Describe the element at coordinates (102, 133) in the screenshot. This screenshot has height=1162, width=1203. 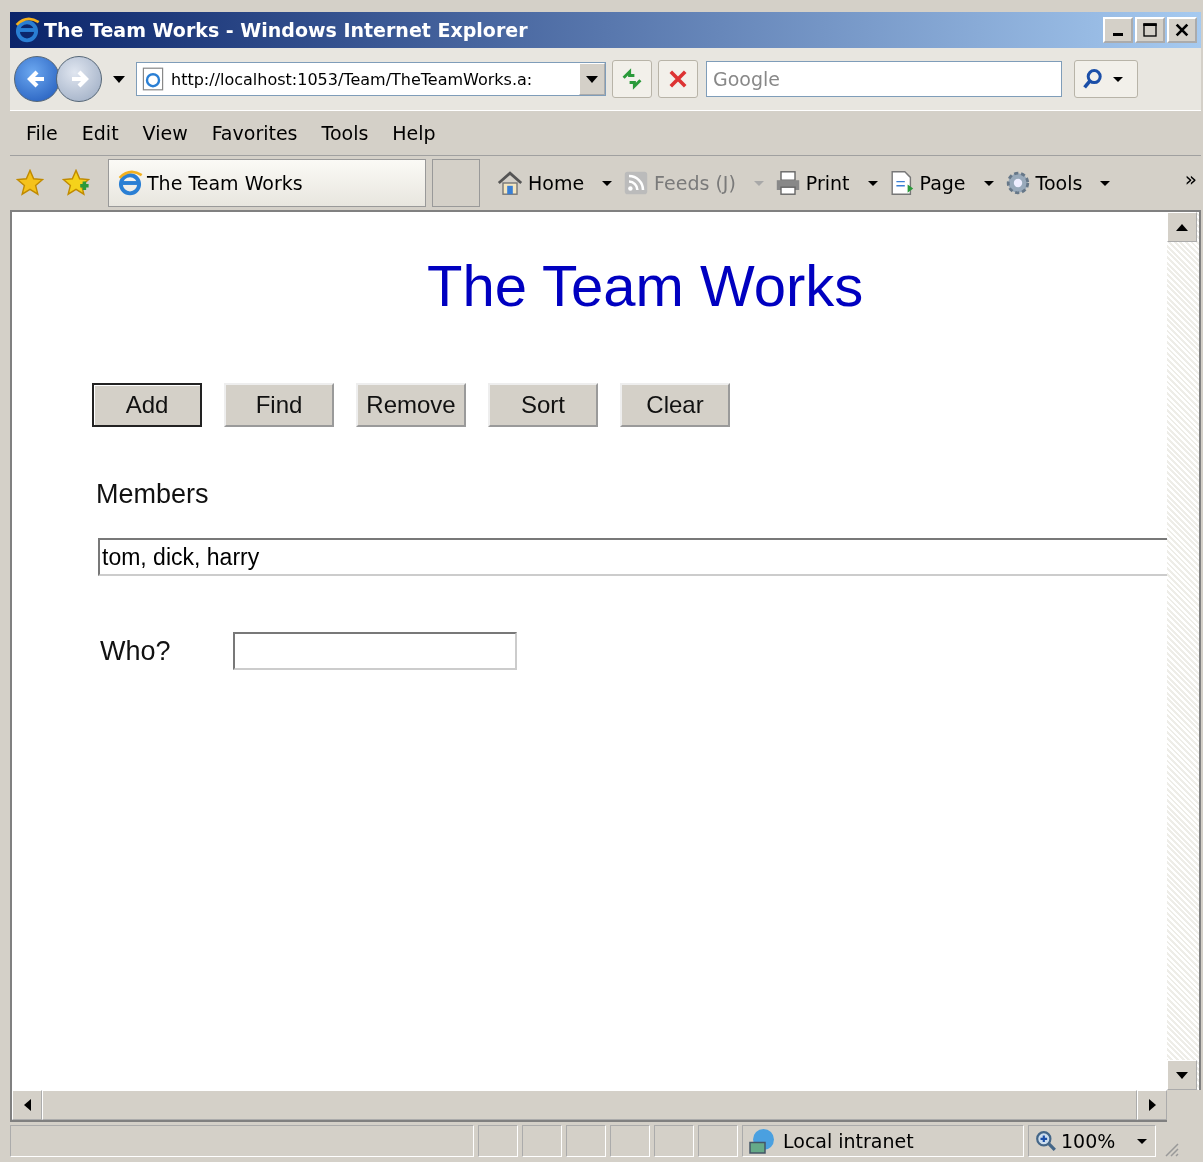
I see `menu-item: Edit` at that location.